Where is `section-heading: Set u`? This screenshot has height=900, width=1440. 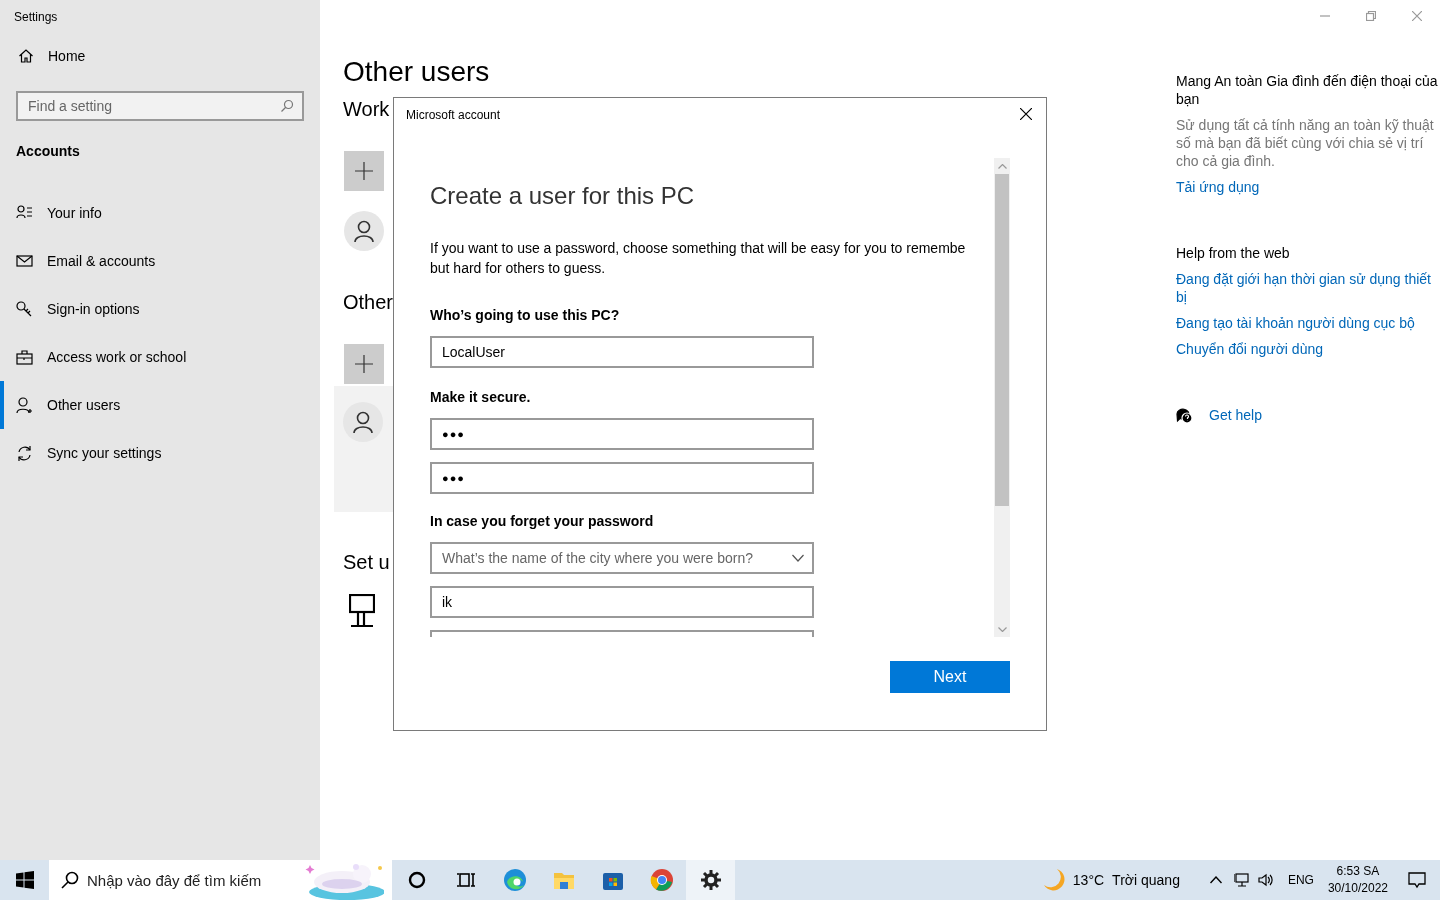 section-heading: Set u is located at coordinates (366, 562).